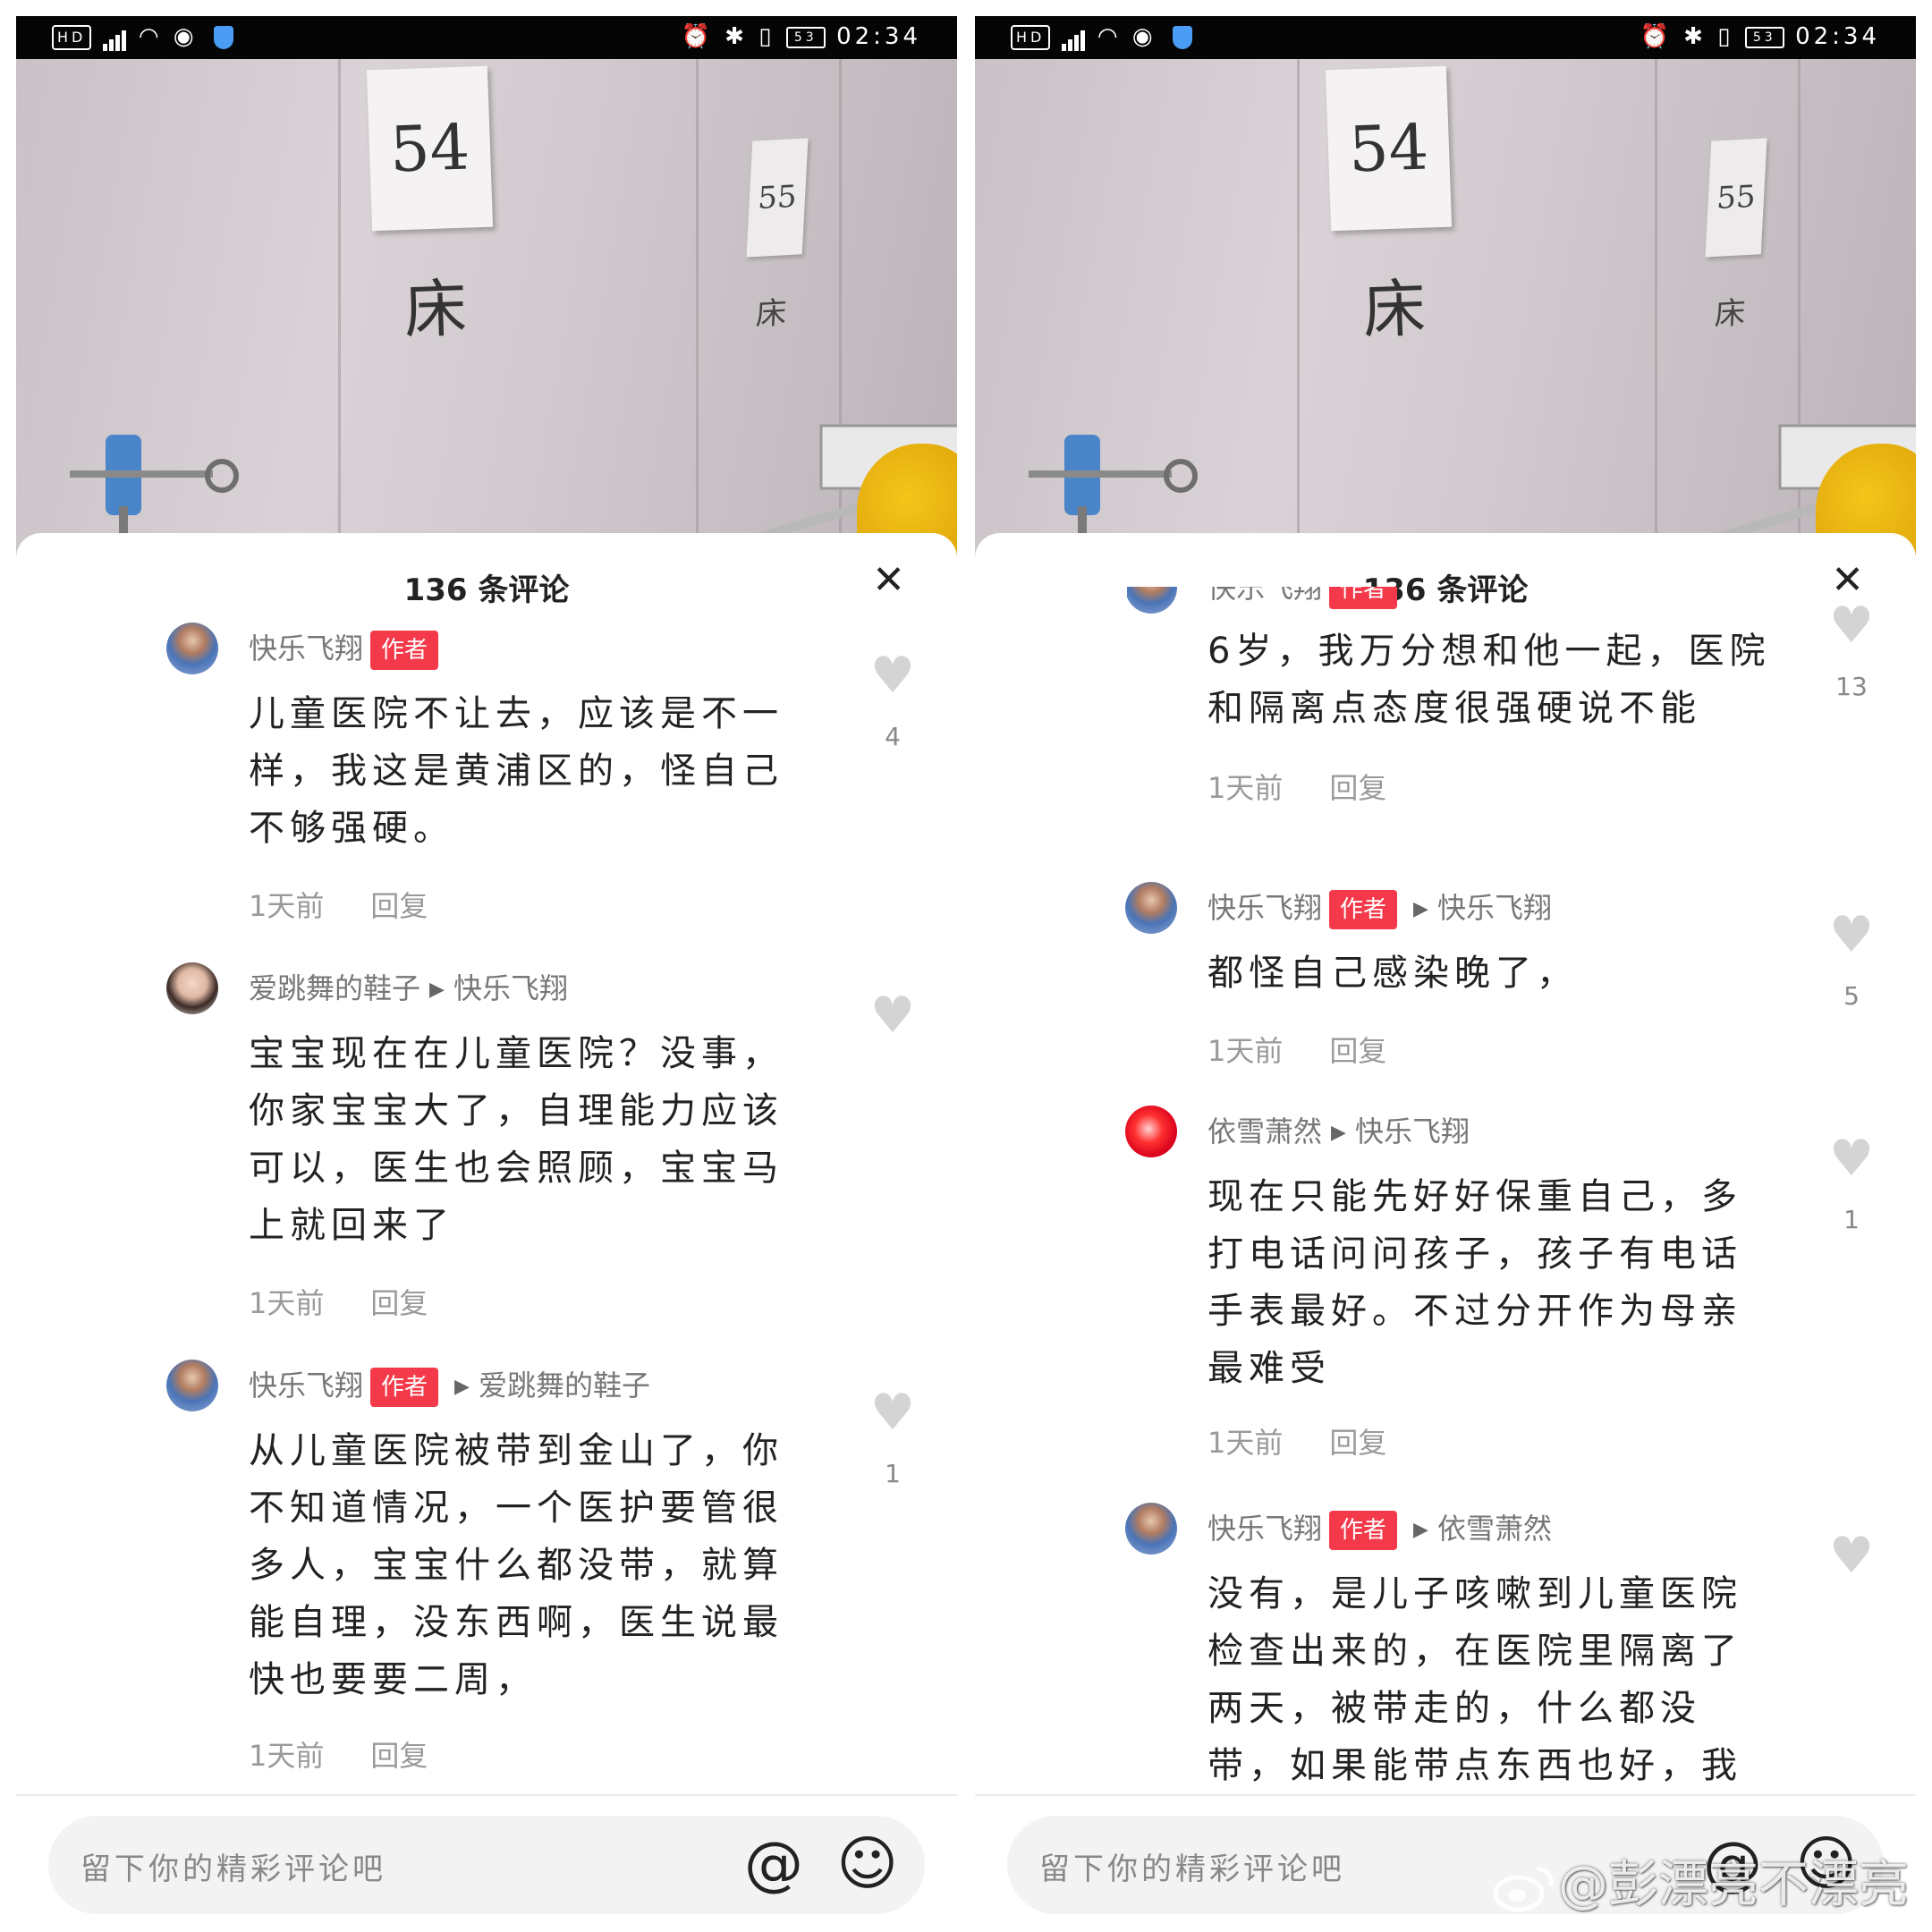 The width and height of the screenshot is (1932, 1932). Describe the element at coordinates (1851, 996) in the screenshot. I see `like-count: 5` at that location.